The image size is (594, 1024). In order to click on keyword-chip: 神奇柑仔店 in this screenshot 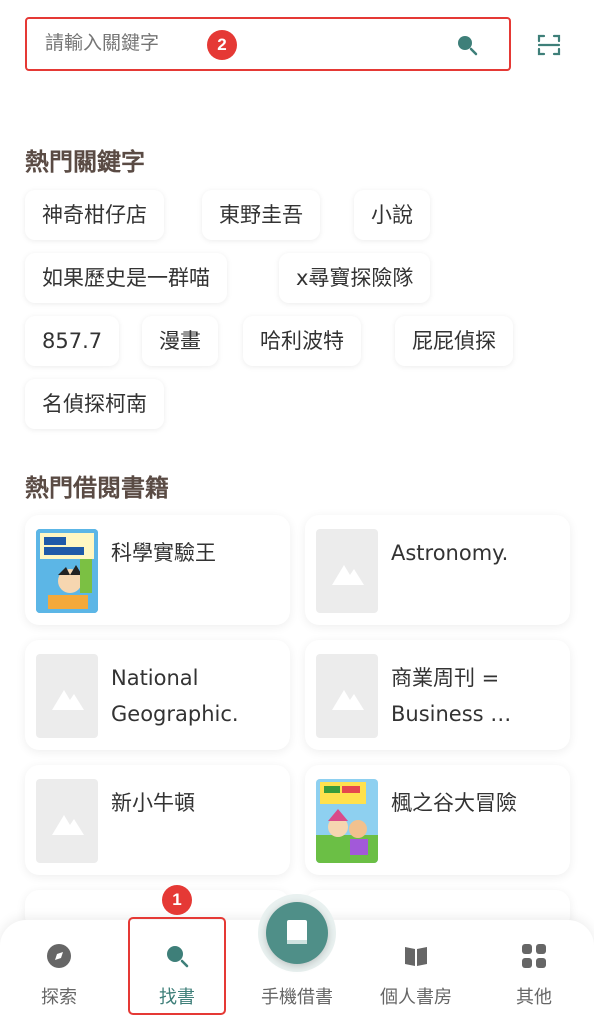, I will do `click(94, 215)`.